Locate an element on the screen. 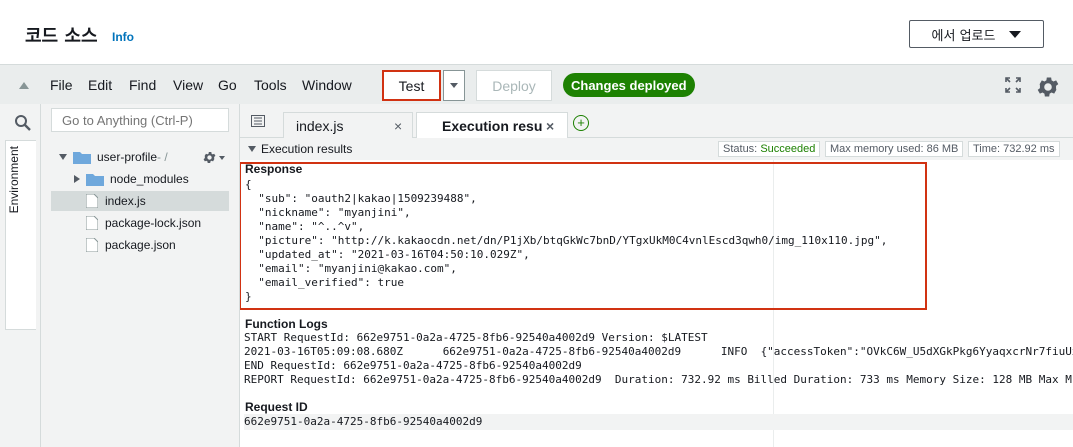  tab-index-js: index.js × is located at coordinates (348, 125).